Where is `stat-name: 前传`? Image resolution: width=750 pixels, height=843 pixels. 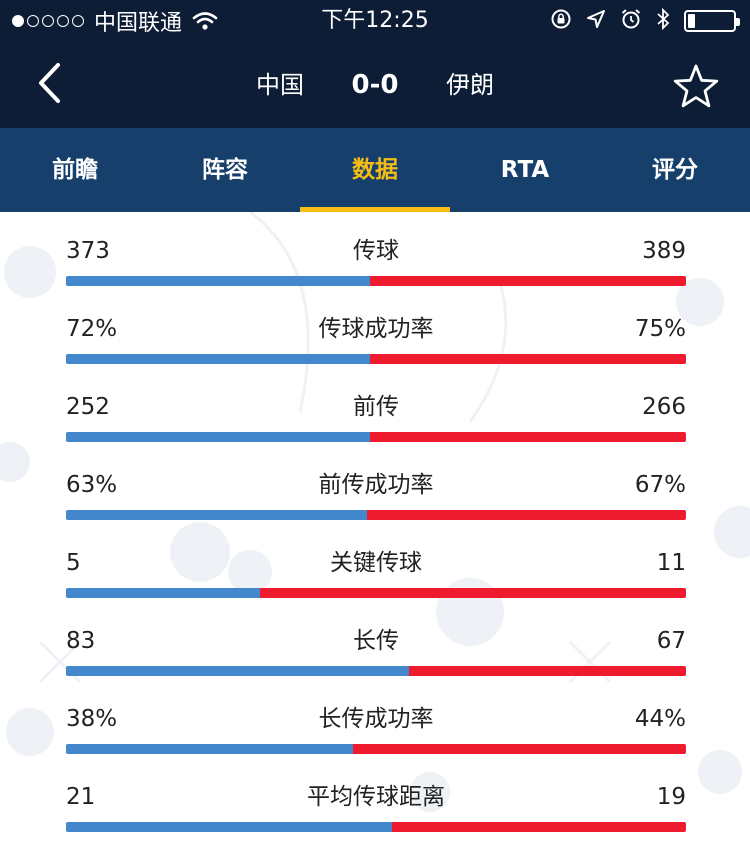 stat-name: 前传 is located at coordinates (376, 407).